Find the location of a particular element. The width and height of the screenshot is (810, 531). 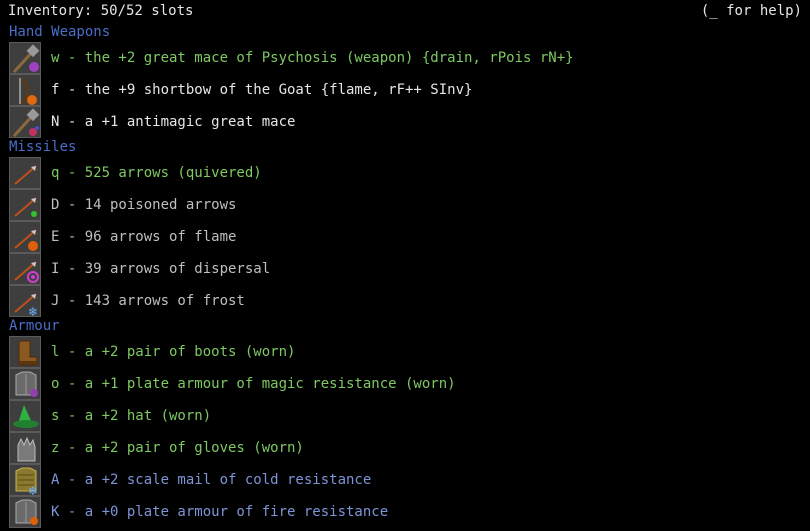

inventory-item-K: K - a +0 plate armour of fire resistance is located at coordinates (399, 512).